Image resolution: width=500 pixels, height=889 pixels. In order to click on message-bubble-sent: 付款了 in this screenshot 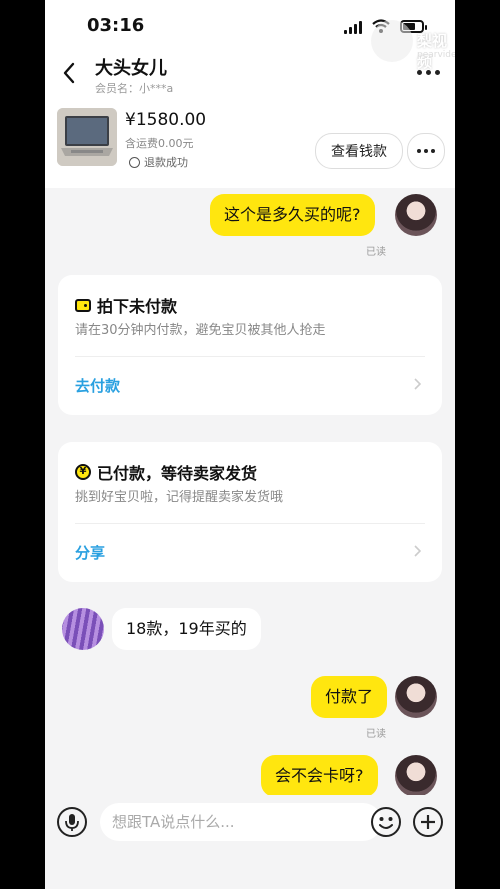, I will do `click(349, 697)`.